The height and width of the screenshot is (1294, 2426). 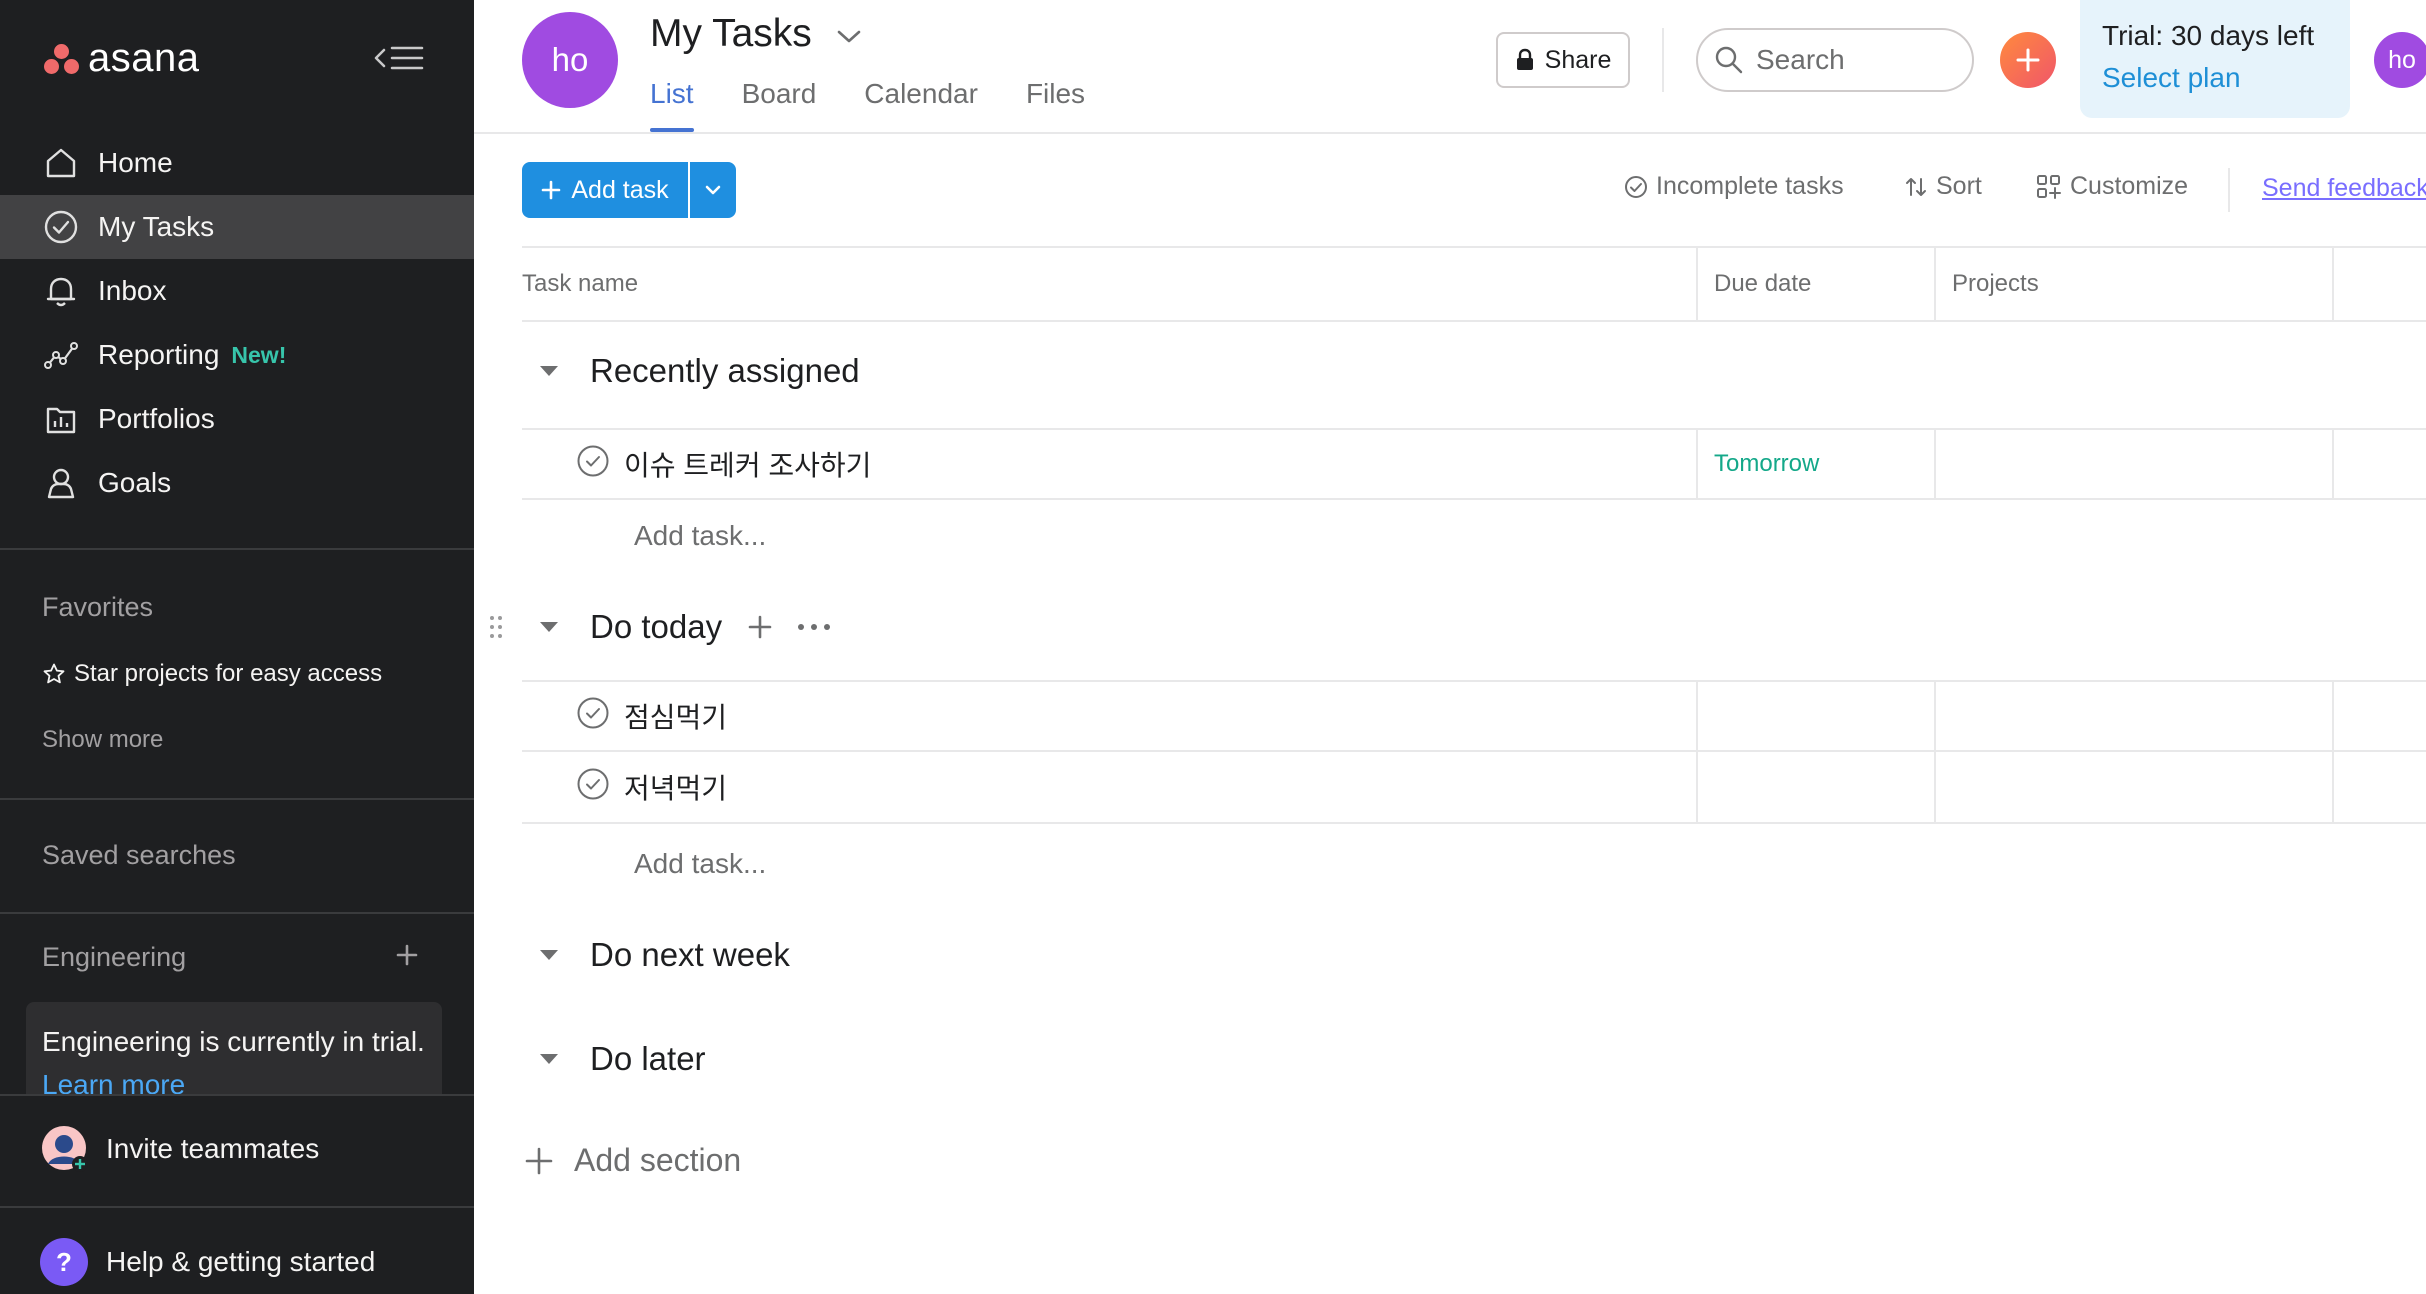 I want to click on saved-searches-title: Saved searches, so click(x=139, y=855).